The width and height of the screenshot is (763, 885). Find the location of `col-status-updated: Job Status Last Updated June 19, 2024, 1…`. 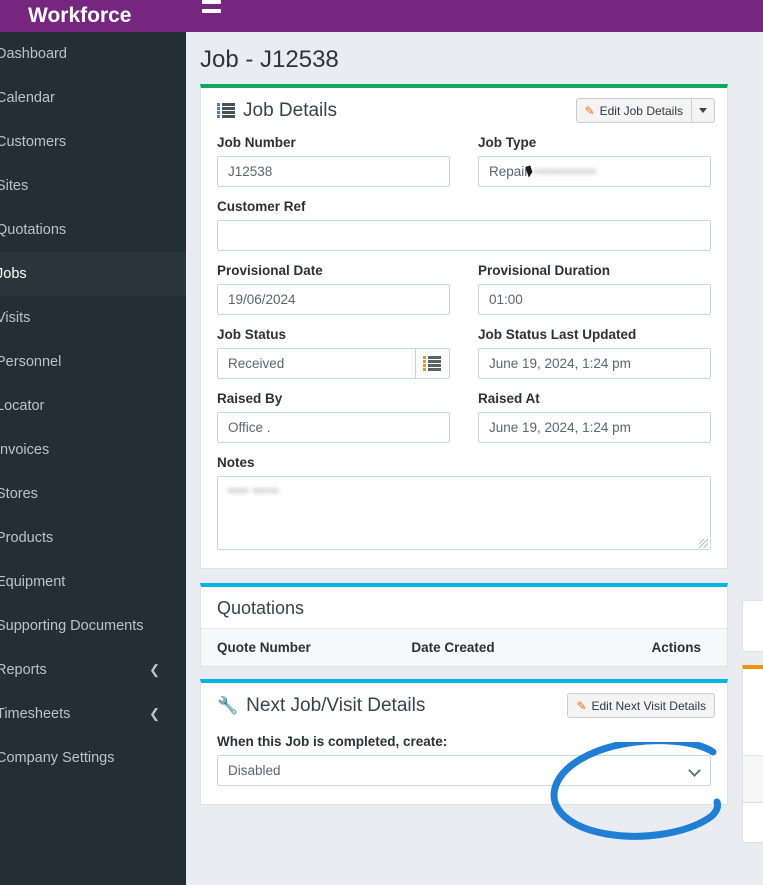

col-status-updated: Job Status Last Updated June 19, 2024, 1… is located at coordinates (594, 359).